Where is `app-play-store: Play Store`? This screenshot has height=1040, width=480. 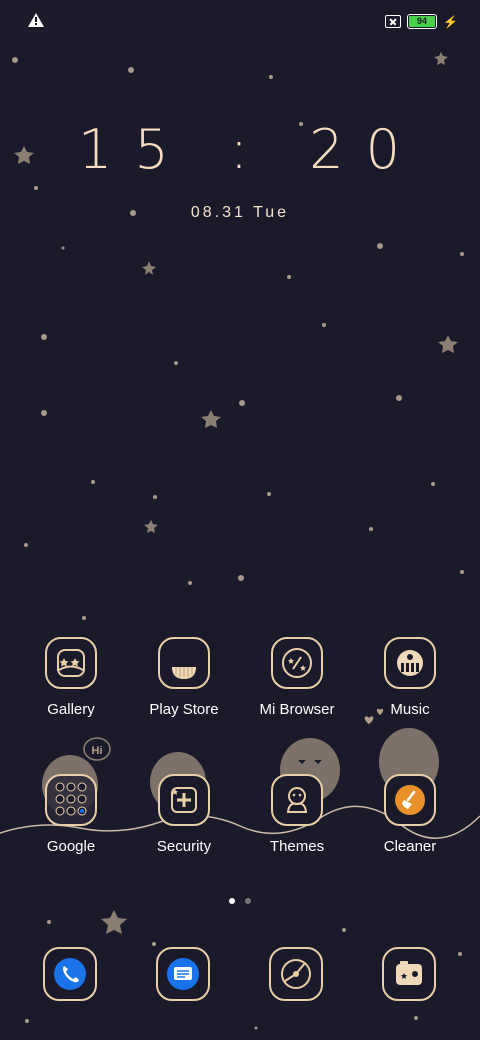
app-play-store: Play Store is located at coordinates (184, 677).